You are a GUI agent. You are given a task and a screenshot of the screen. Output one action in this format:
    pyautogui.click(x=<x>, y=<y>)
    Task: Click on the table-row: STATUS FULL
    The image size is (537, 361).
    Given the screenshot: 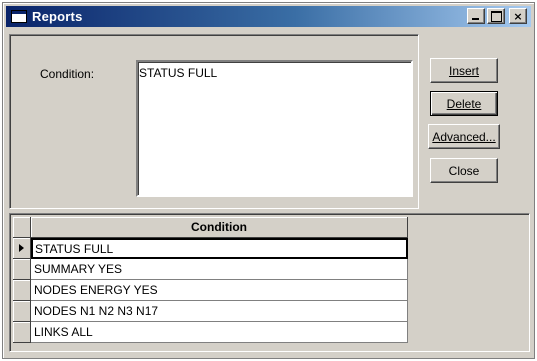 What is the action you would take?
    pyautogui.click(x=210, y=248)
    